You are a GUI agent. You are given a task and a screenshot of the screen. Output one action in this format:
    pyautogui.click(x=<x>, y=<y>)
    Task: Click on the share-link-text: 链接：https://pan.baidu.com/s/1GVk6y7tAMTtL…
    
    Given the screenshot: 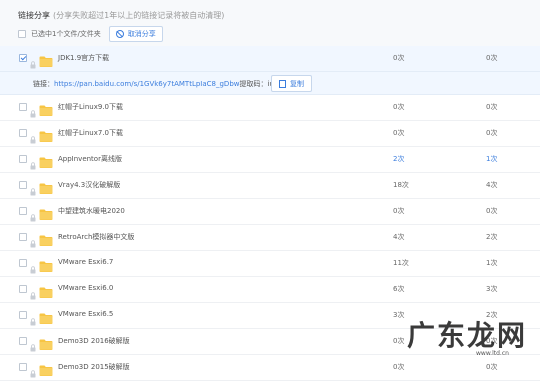 What is the action you would take?
    pyautogui.click(x=157, y=84)
    